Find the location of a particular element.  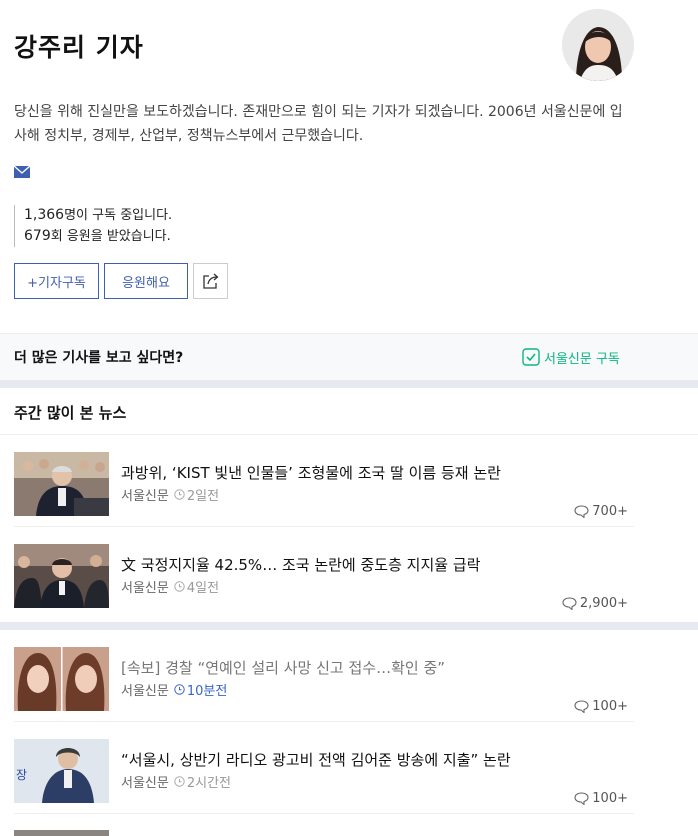

news-meta: 서울신문 4일전 is located at coordinates (170, 586).